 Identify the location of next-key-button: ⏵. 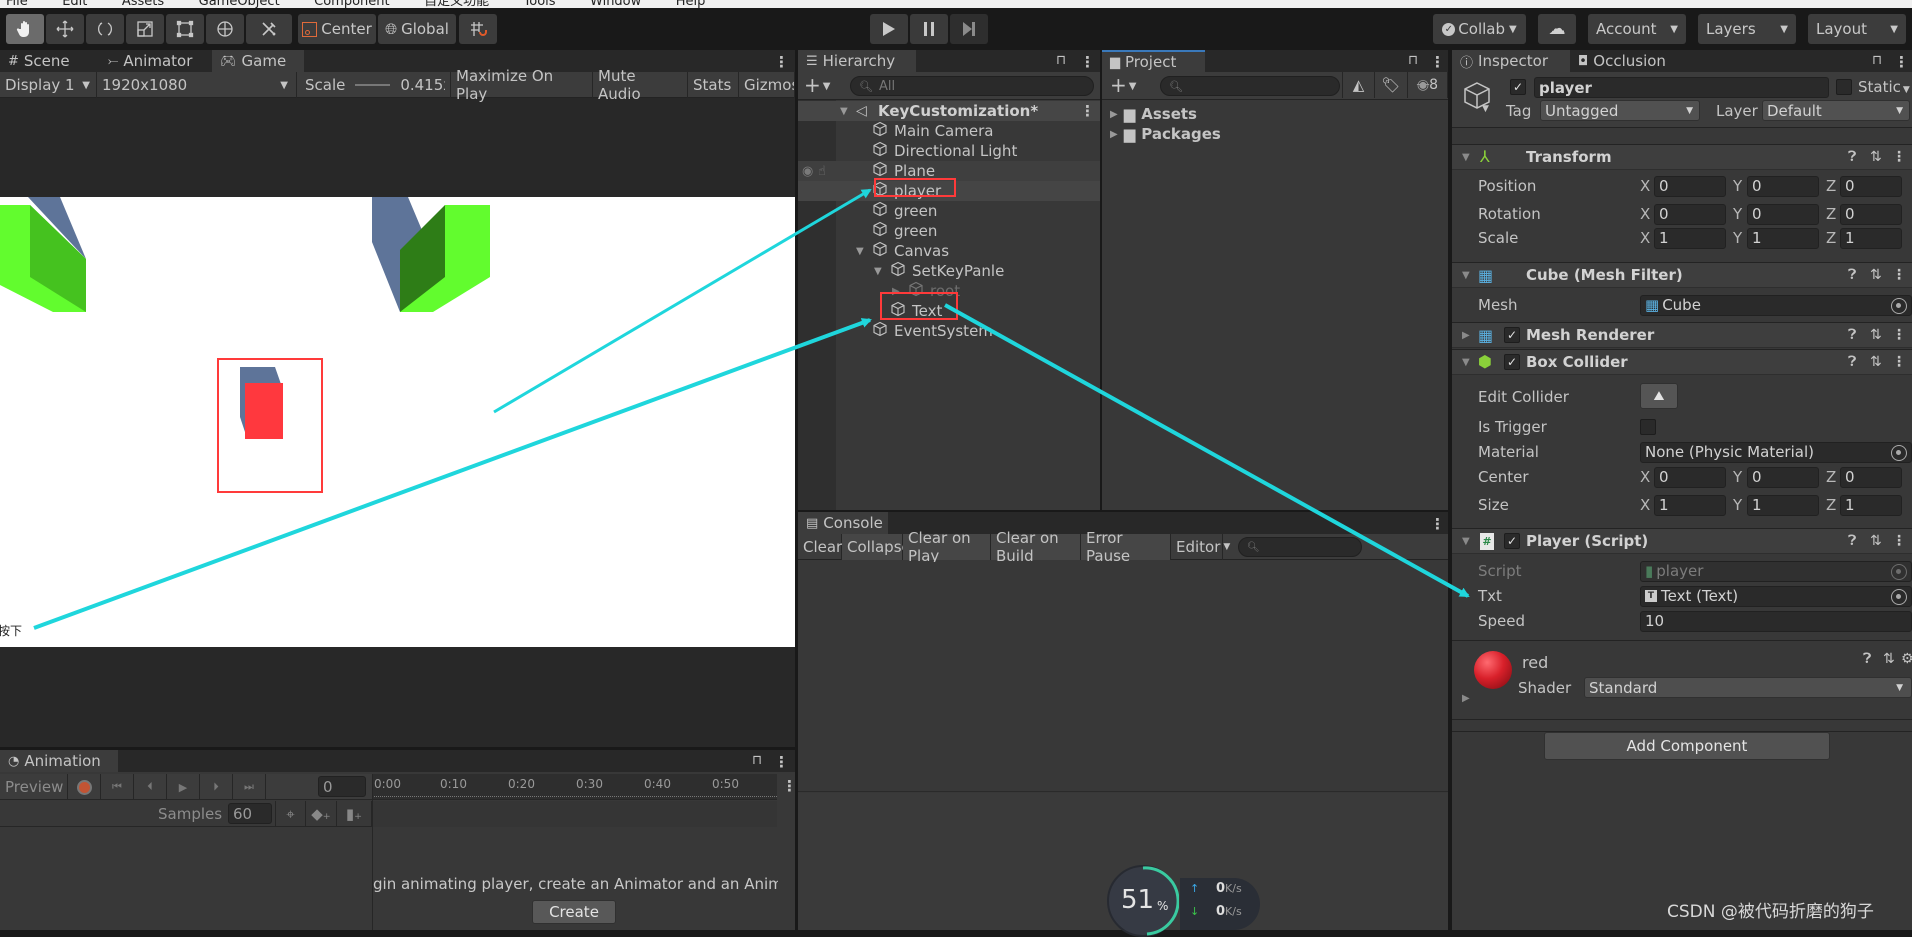
(216, 787).